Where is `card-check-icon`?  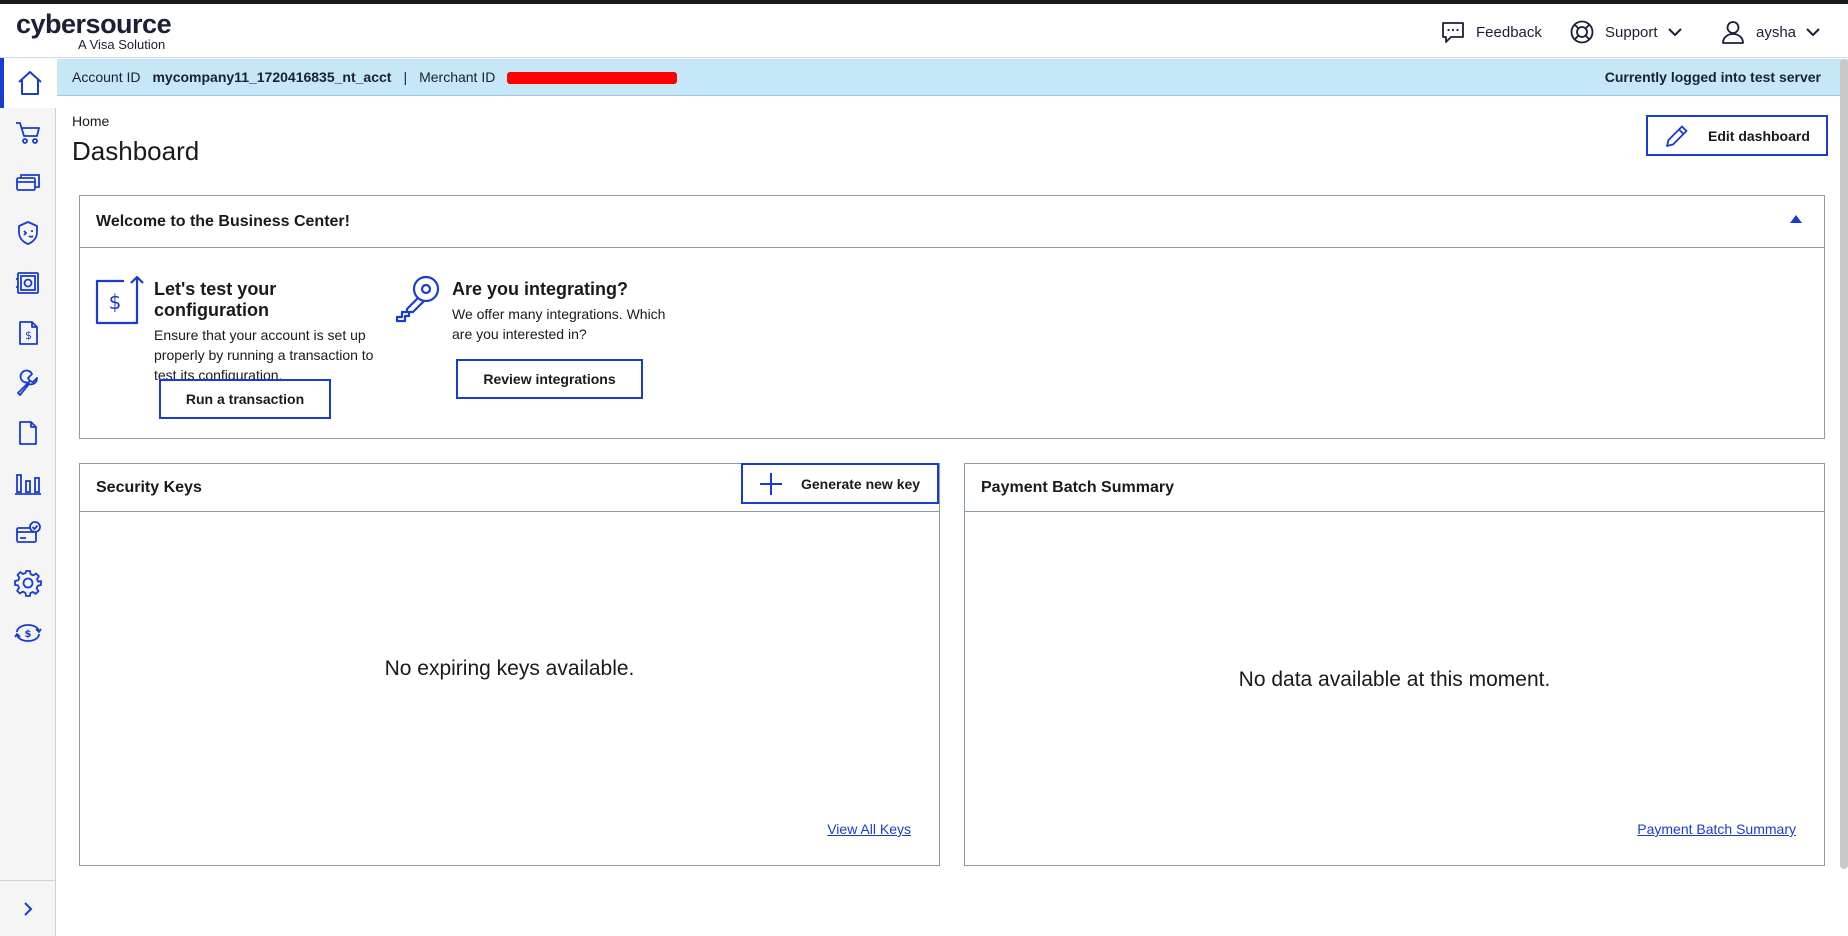
card-check-icon is located at coordinates (28, 532).